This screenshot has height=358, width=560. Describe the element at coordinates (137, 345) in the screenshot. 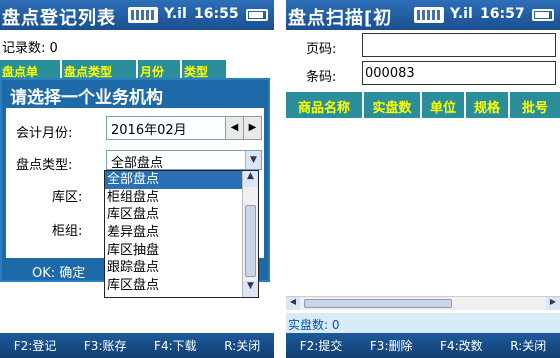

I see `softkey-bar: F2:登记 F3:账存 F4:下载 R:关闭` at that location.